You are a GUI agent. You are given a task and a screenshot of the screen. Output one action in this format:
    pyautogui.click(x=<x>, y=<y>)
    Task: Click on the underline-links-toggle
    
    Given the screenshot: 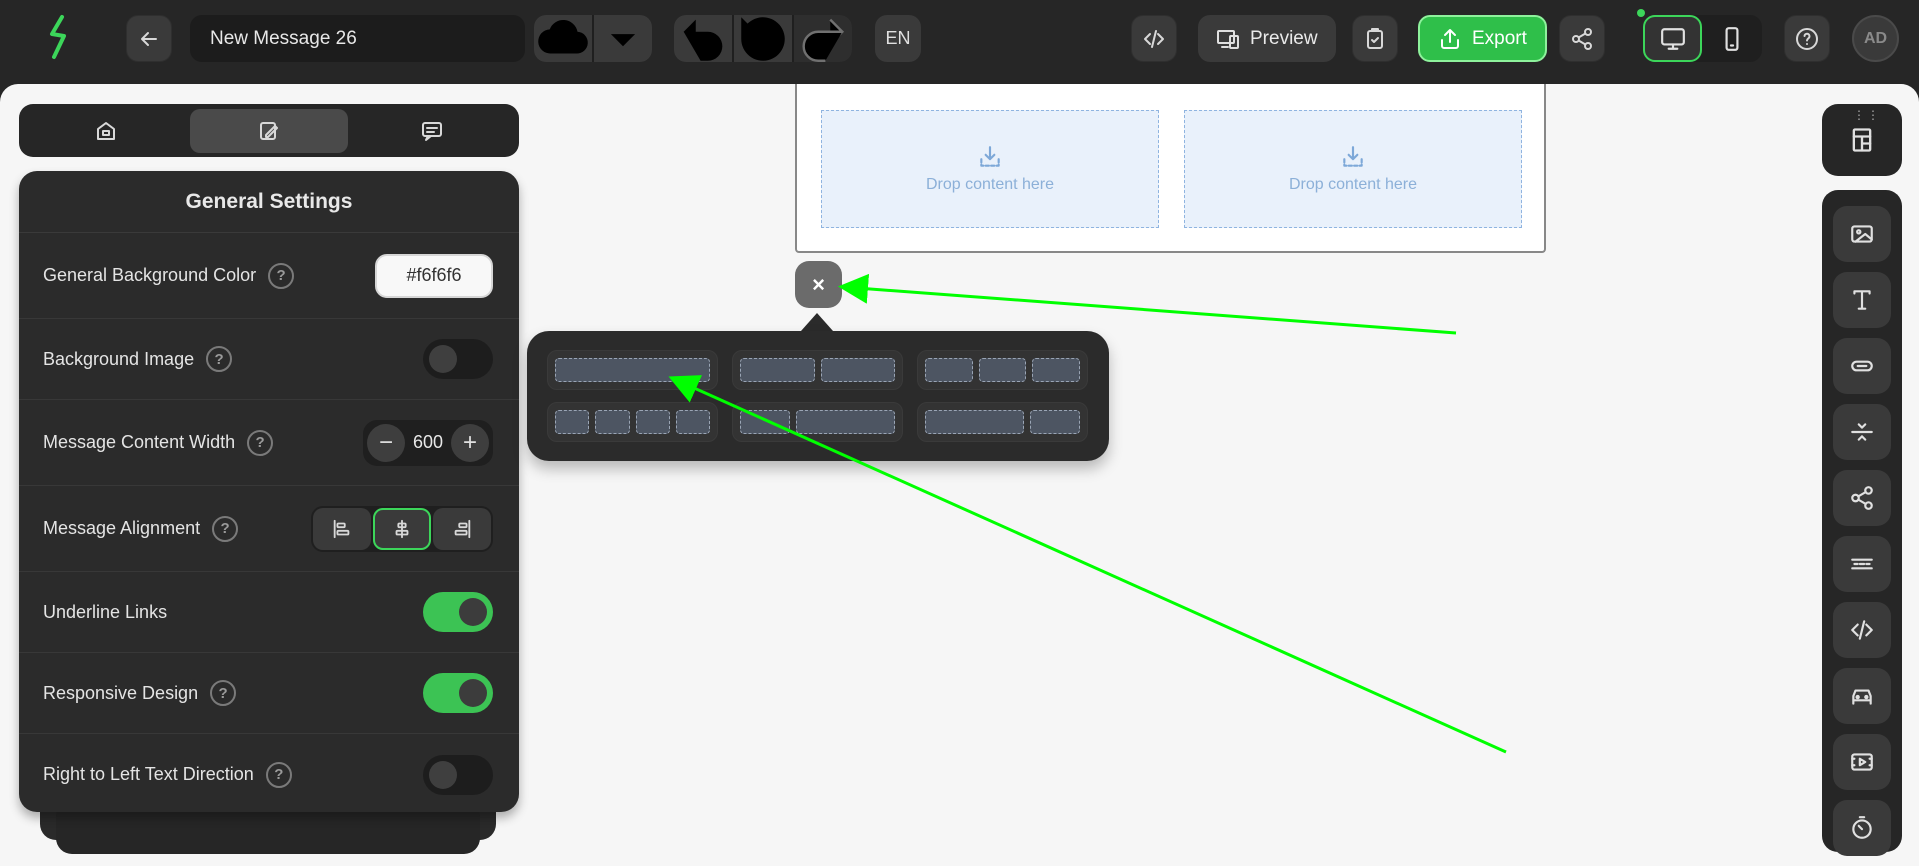 What is the action you would take?
    pyautogui.click(x=458, y=612)
    